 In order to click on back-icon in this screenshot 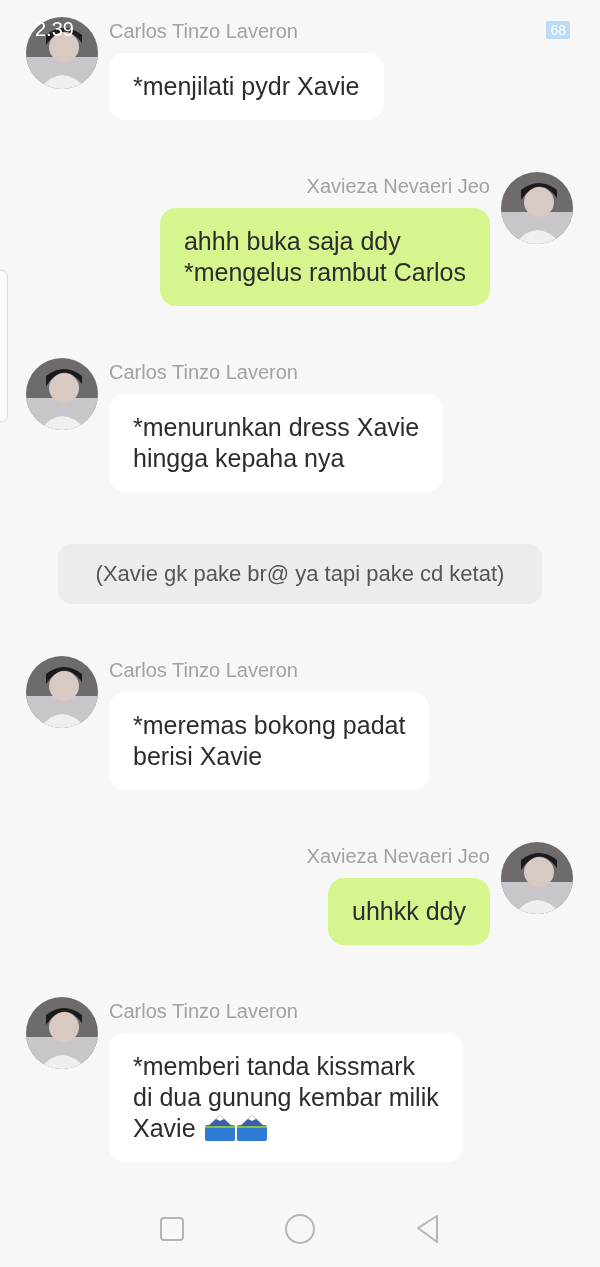, I will do `click(427, 1228)`.